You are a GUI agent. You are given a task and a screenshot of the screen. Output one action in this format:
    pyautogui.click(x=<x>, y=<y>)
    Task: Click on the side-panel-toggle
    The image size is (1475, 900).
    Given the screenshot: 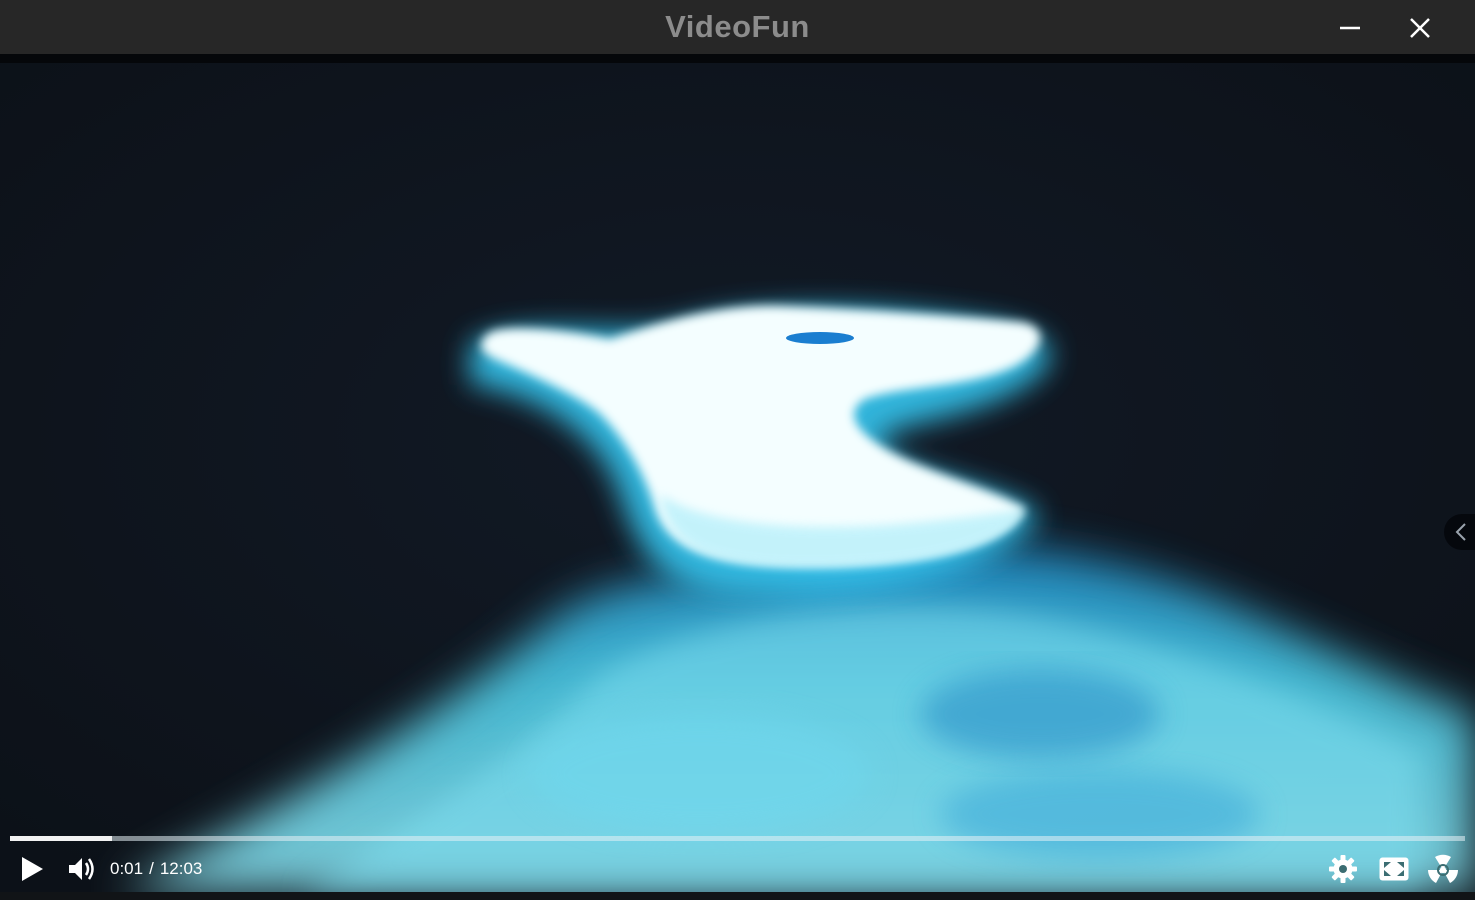 What is the action you would take?
    pyautogui.click(x=1459, y=532)
    